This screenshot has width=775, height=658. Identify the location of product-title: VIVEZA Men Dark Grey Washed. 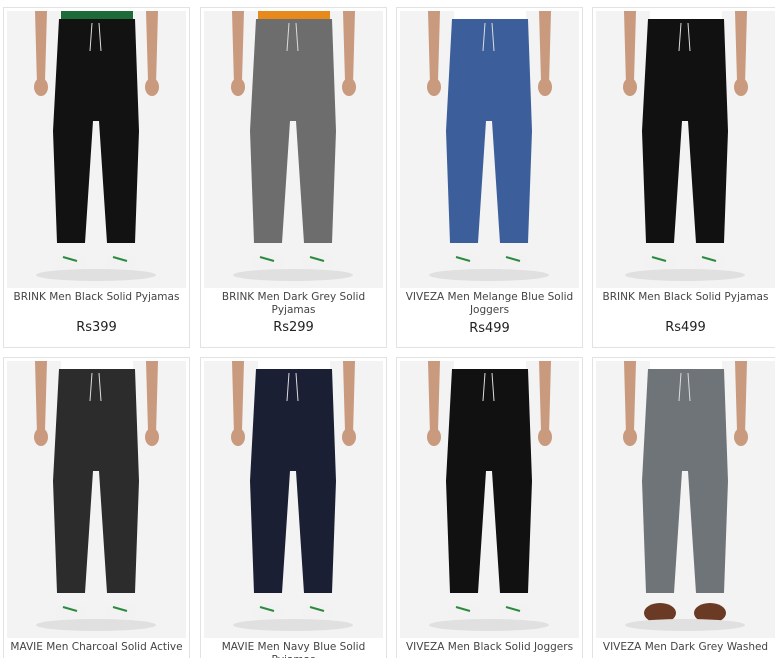
(685, 647).